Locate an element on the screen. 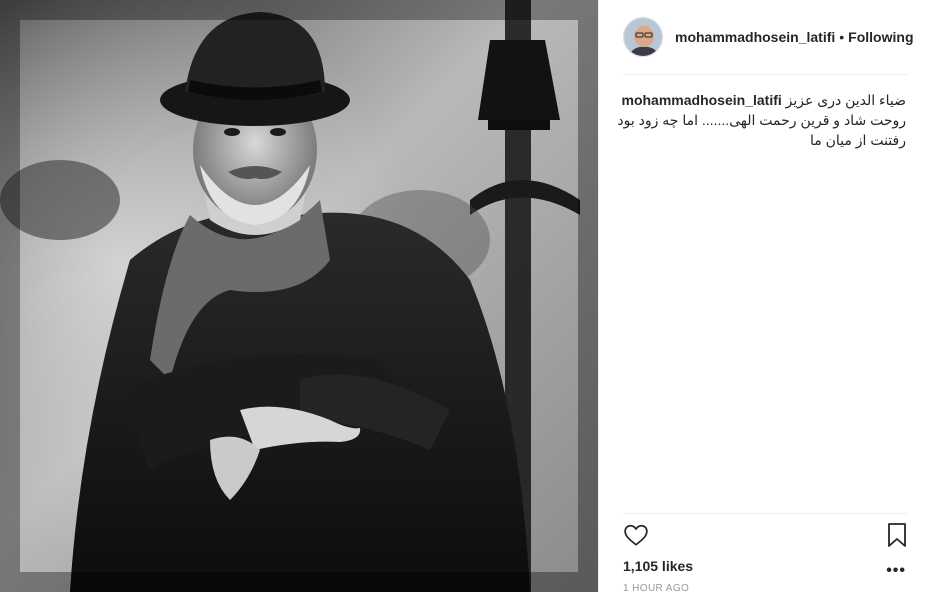 The width and height of the screenshot is (928, 592). bookmark-icon is located at coordinates (897, 537).